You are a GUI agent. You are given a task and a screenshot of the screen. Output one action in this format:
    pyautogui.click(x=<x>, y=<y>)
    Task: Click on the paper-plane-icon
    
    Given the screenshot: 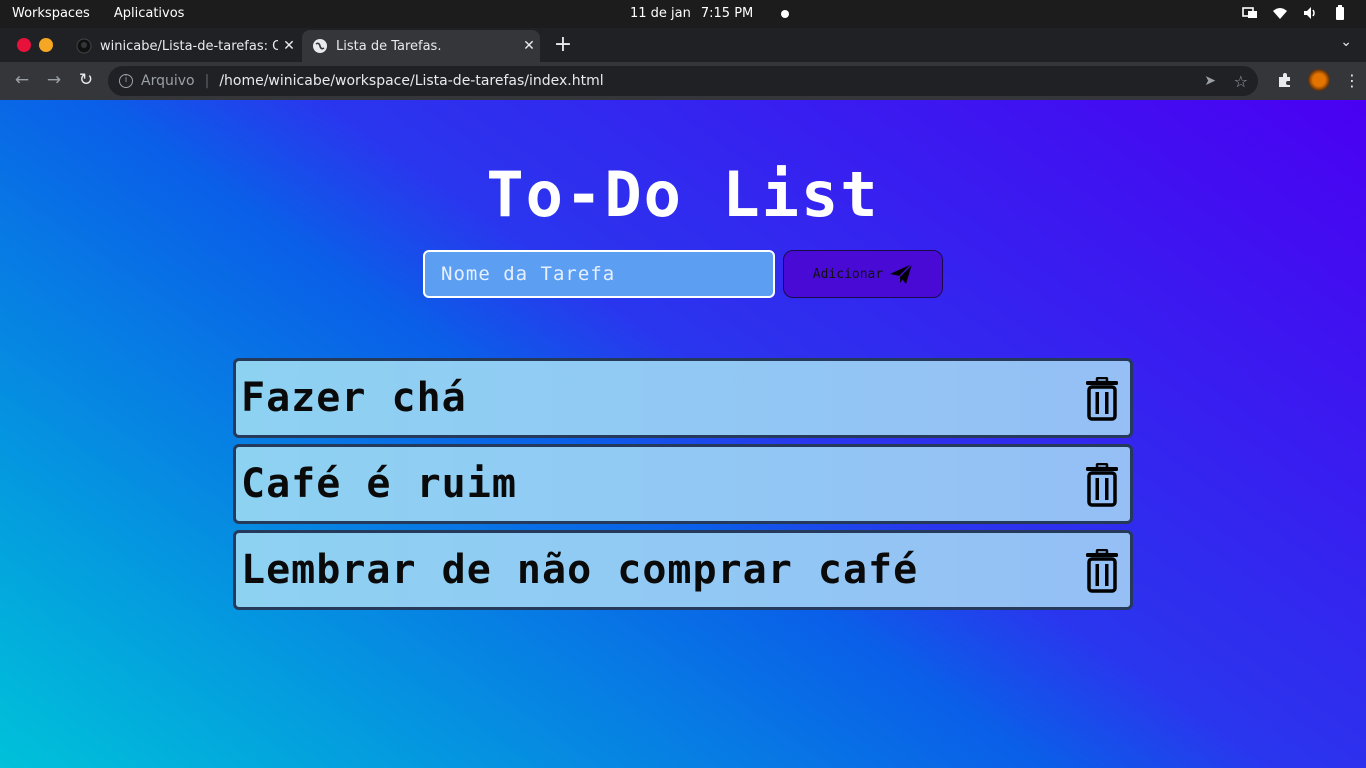 What is the action you would take?
    pyautogui.click(x=901, y=273)
    